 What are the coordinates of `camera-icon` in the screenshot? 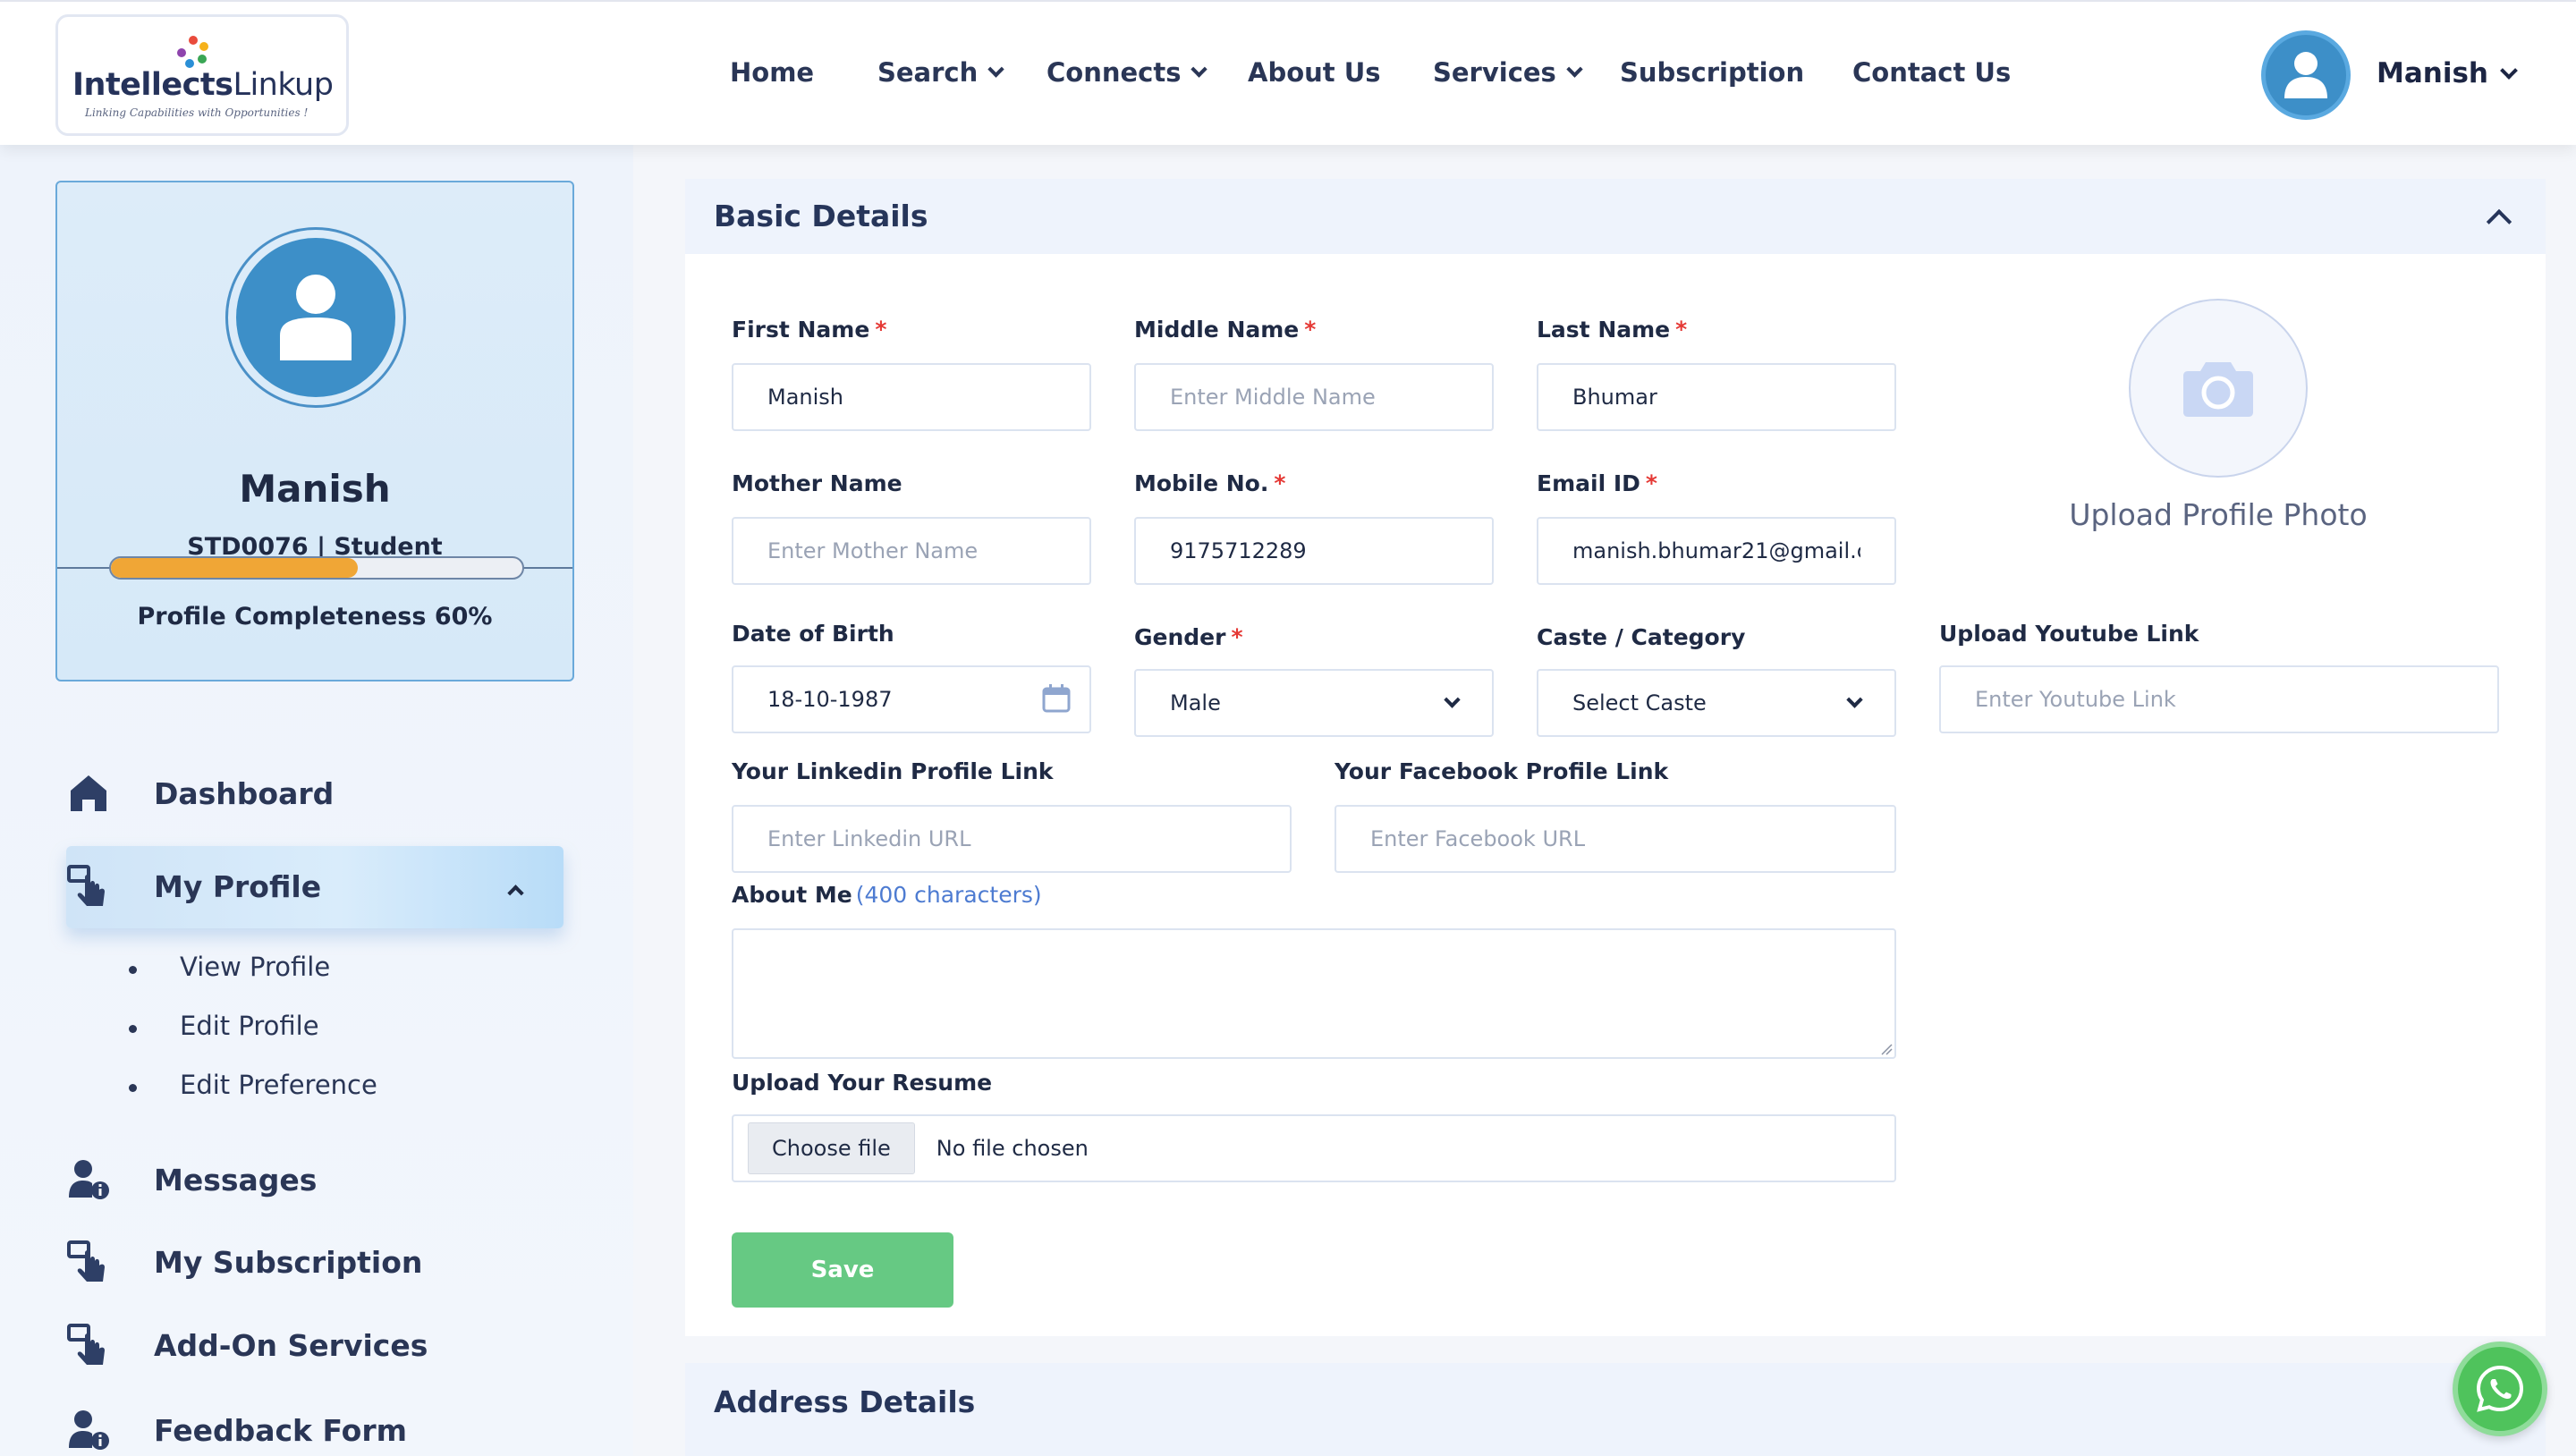 It's located at (2218, 389).